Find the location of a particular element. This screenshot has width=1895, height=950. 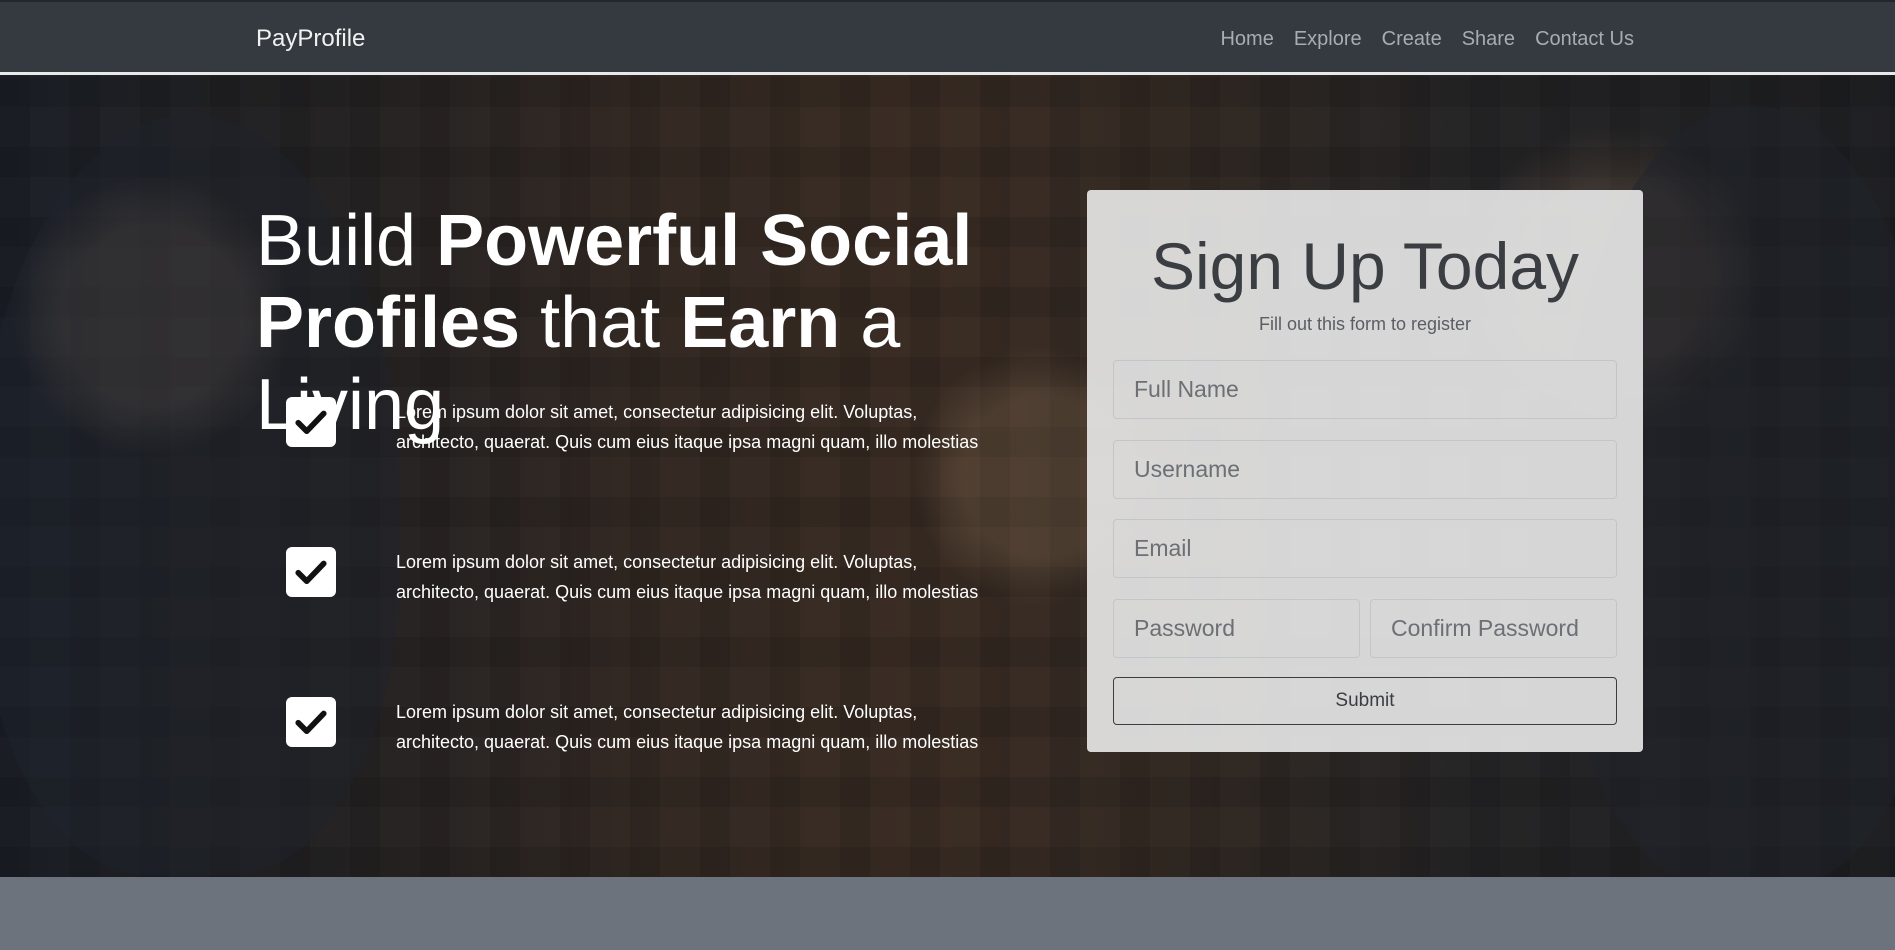

headline-text-bold: Powerful Social is located at coordinates (704, 241).